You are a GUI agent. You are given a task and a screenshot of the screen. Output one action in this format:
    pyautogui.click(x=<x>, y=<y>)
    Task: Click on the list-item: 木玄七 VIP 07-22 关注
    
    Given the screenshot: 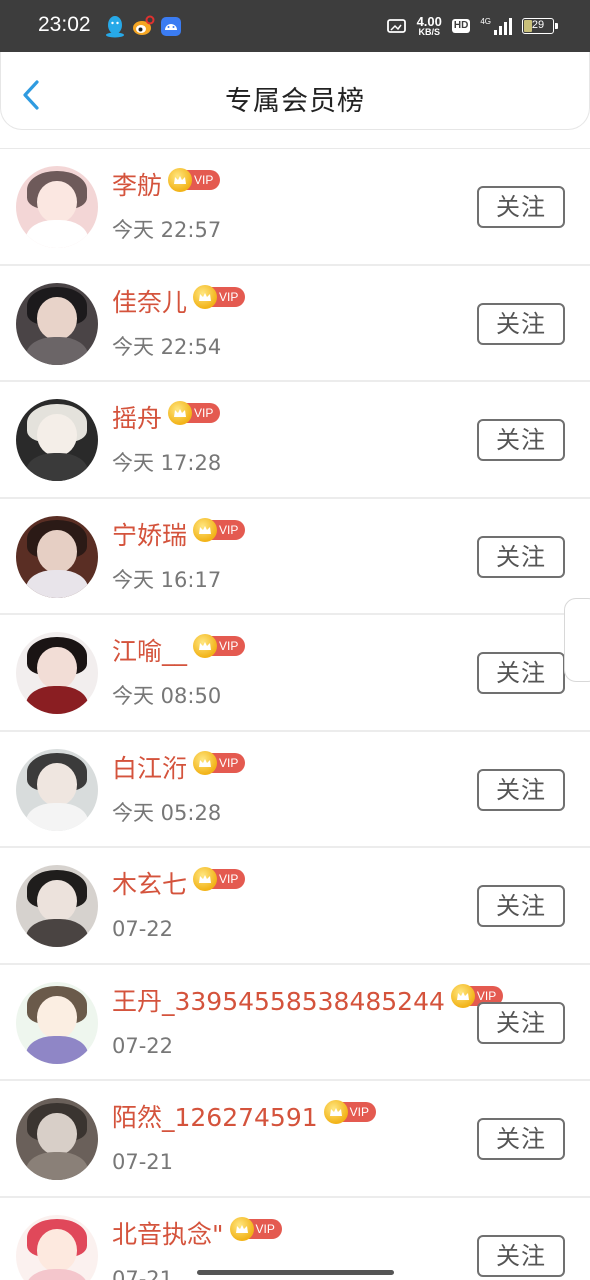 What is the action you would take?
    pyautogui.click(x=295, y=906)
    